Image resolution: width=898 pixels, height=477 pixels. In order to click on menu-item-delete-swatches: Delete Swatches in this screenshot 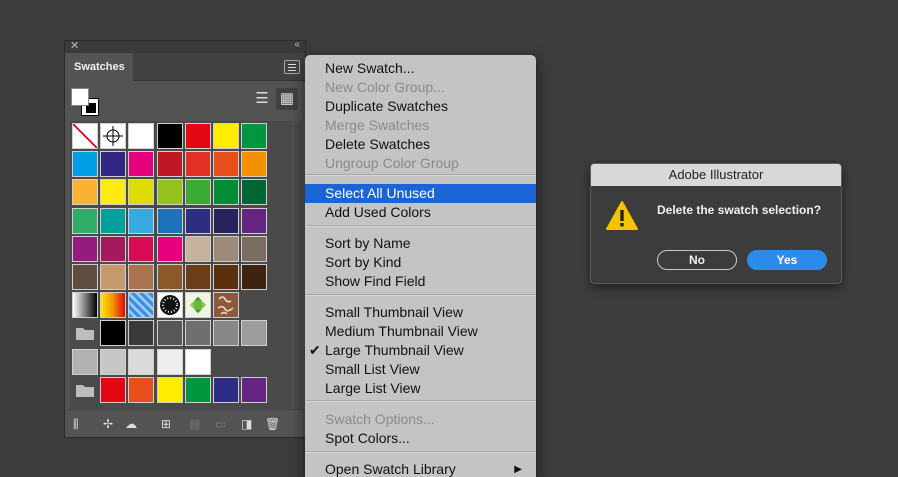, I will do `click(420, 144)`.